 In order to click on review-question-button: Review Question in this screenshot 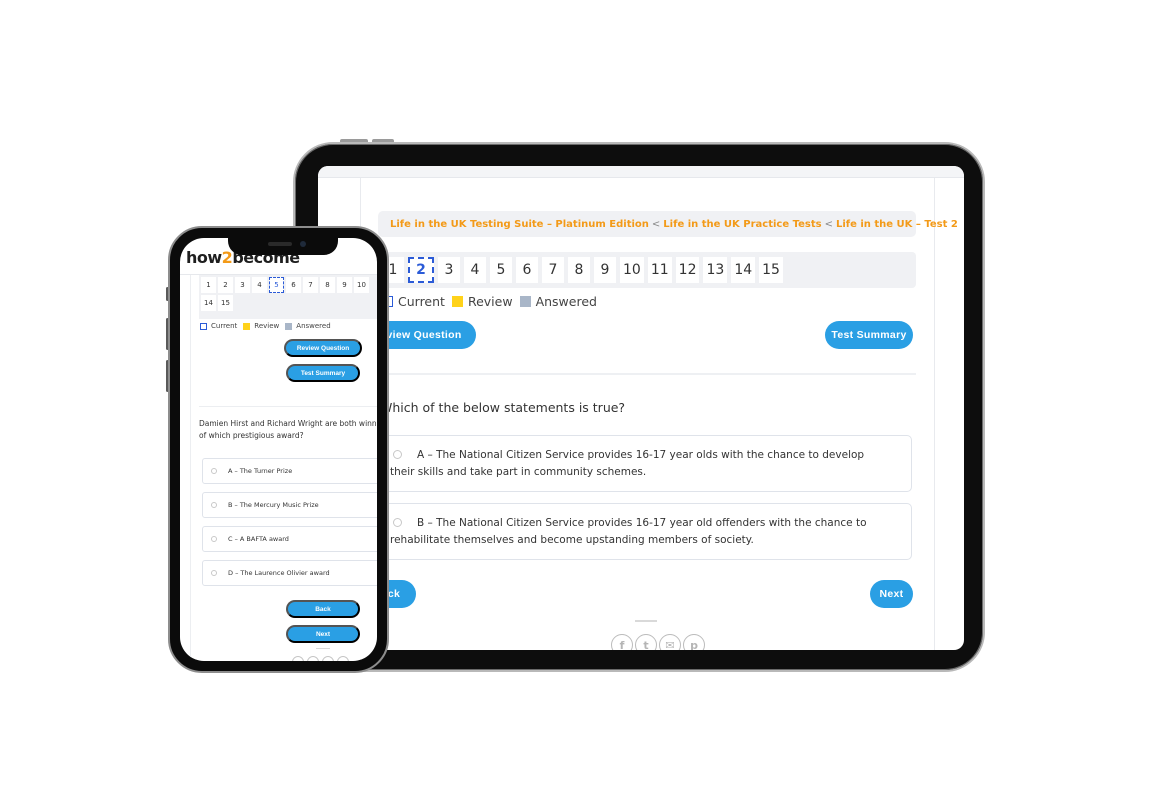, I will do `click(323, 348)`.